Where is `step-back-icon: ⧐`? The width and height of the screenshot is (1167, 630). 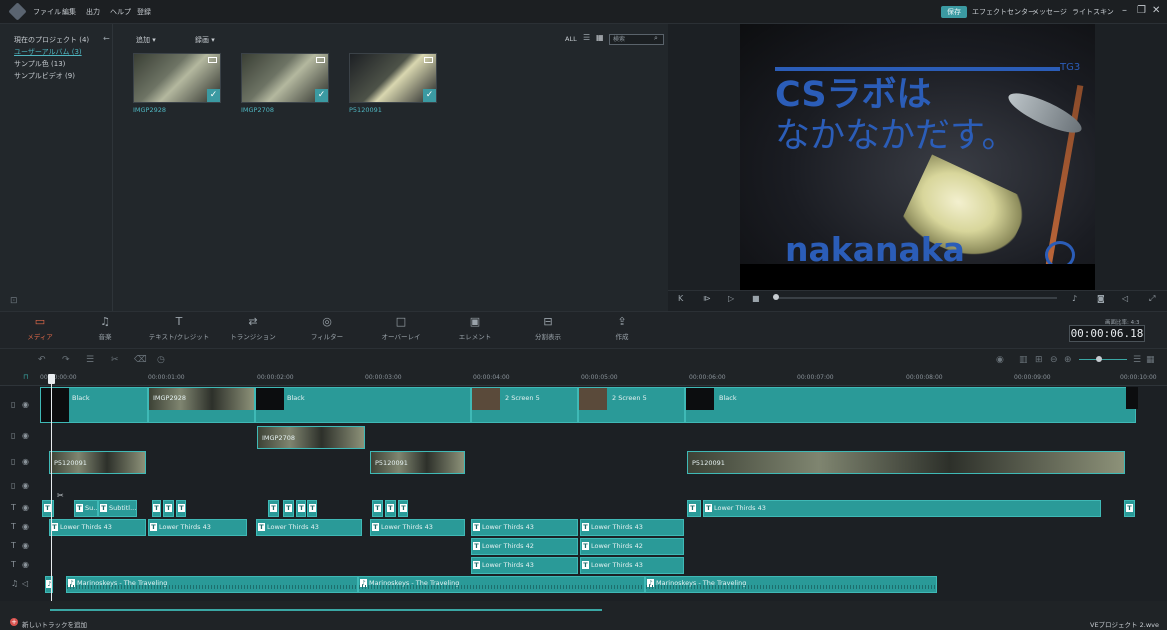 step-back-icon: ⧐ is located at coordinates (707, 298).